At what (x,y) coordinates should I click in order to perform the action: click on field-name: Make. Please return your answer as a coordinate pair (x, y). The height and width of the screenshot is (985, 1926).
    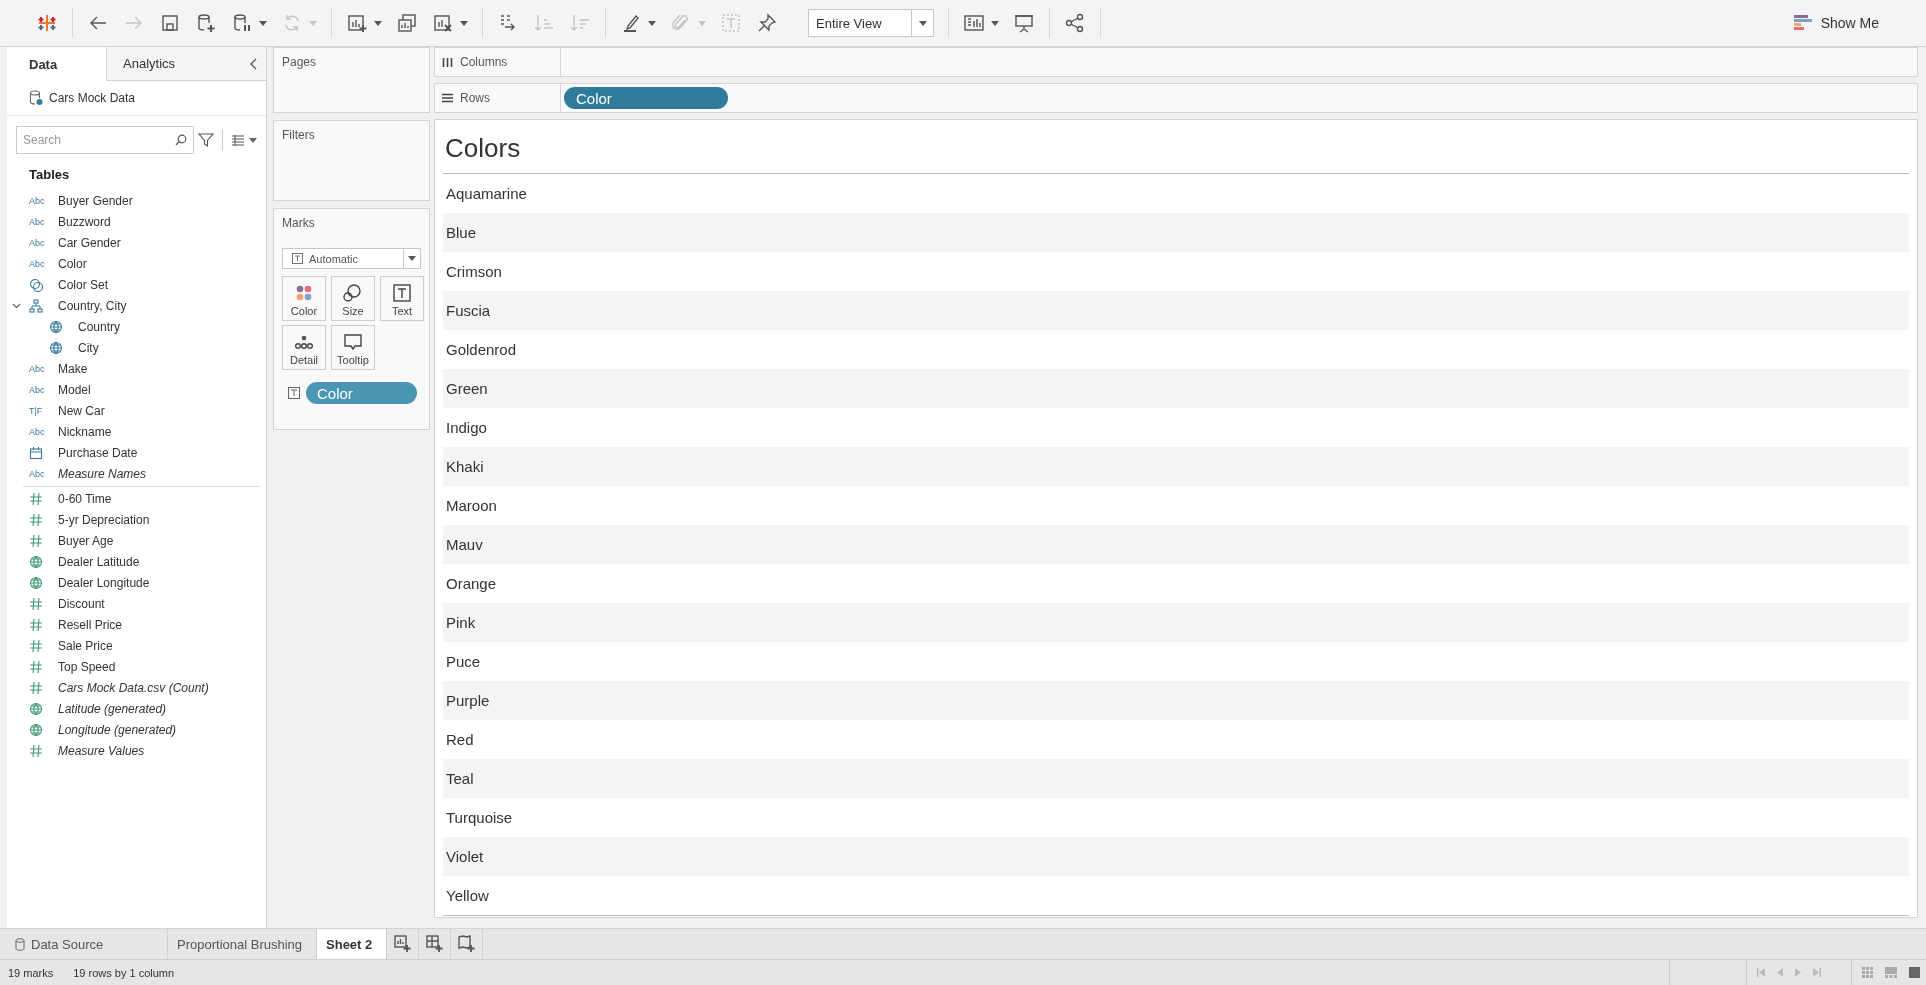
    Looking at the image, I should click on (73, 368).